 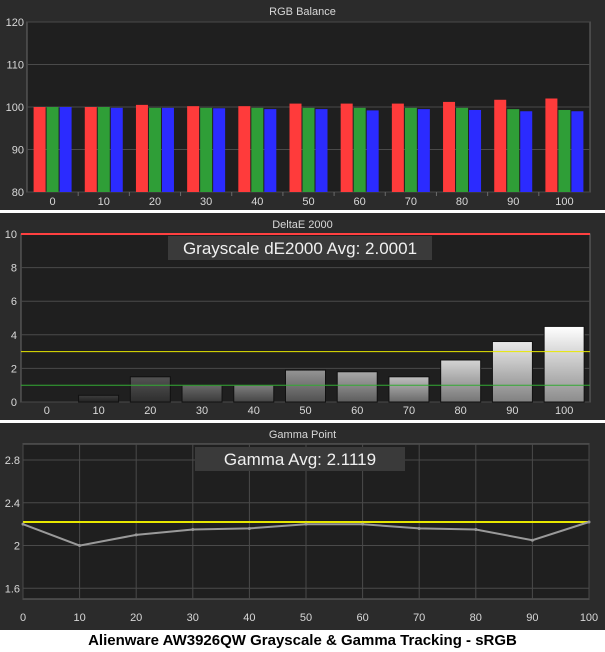 What do you see at coordinates (302, 12) in the screenshot?
I see `chart-title: RGB Balance` at bounding box center [302, 12].